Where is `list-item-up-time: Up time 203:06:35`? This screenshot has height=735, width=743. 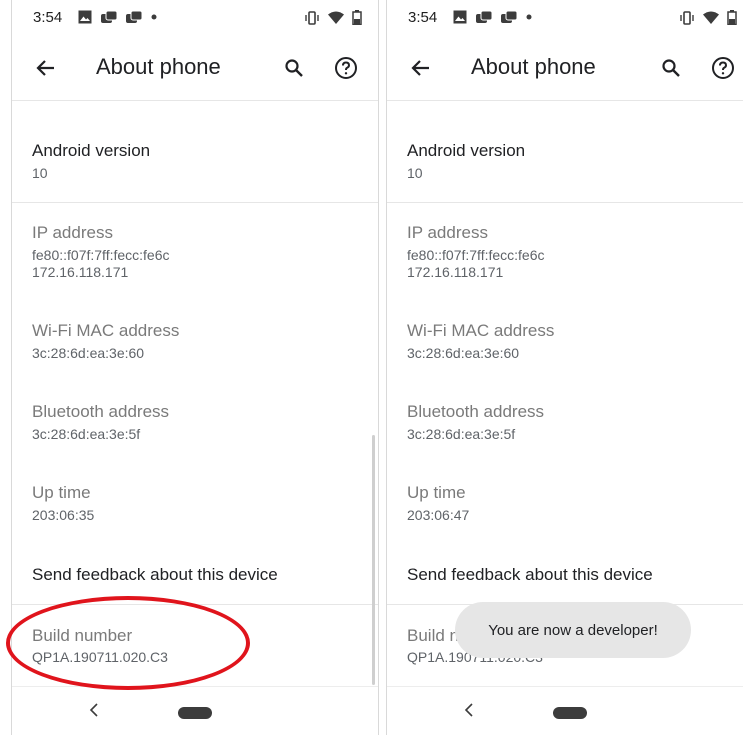
list-item-up-time: Up time 203:06:35 is located at coordinates (195, 504).